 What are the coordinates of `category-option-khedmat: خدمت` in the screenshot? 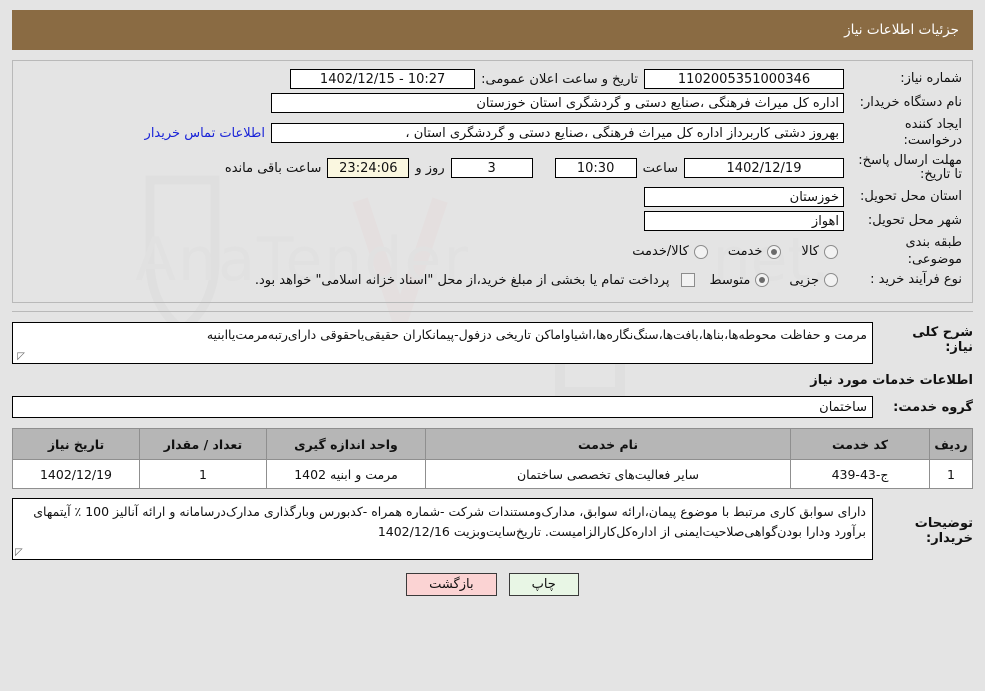 It's located at (751, 251).